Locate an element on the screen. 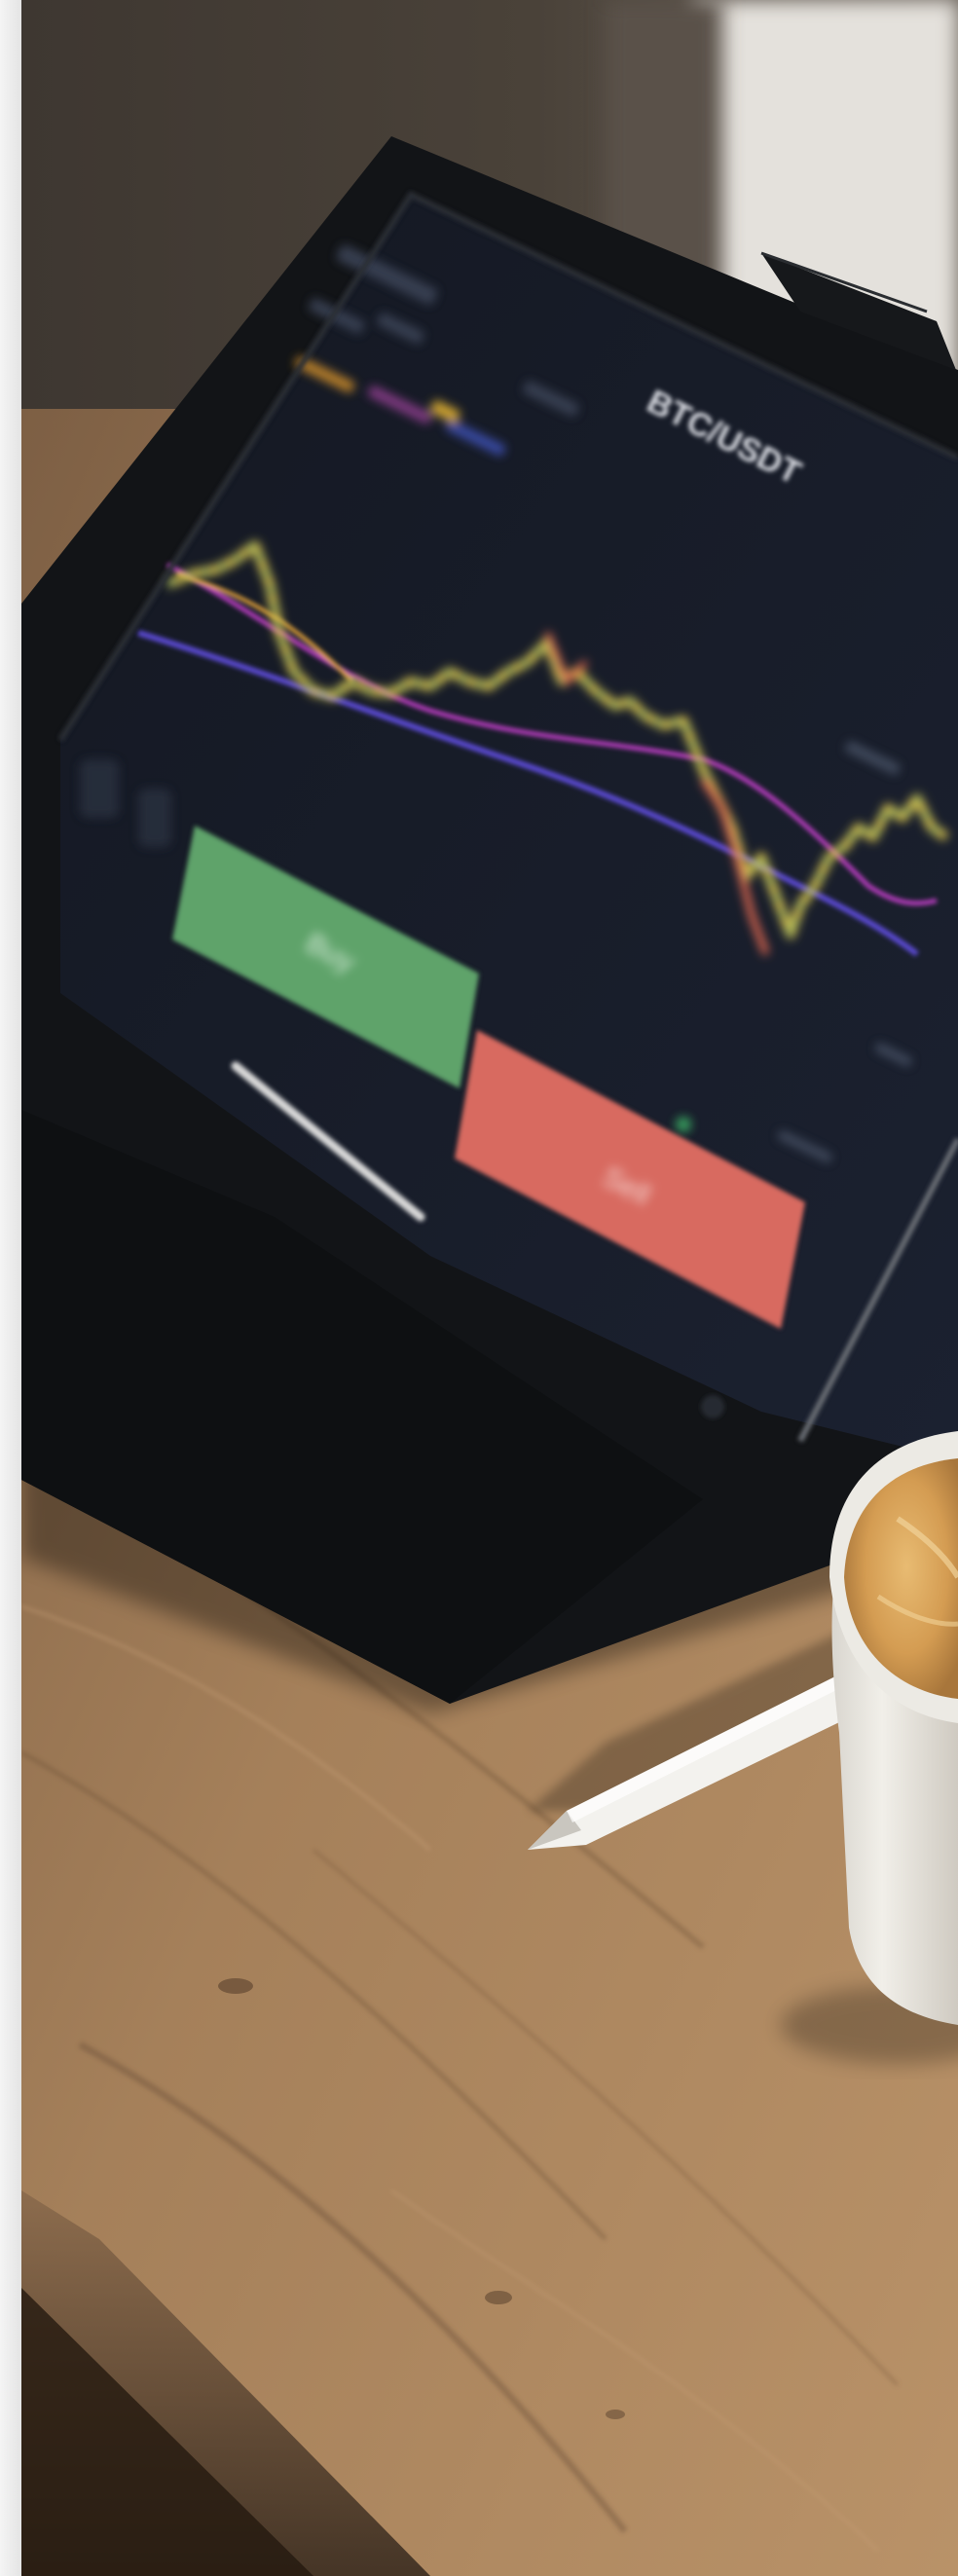 The image size is (958, 2576). left-margin-strip is located at coordinates (11, 1288).